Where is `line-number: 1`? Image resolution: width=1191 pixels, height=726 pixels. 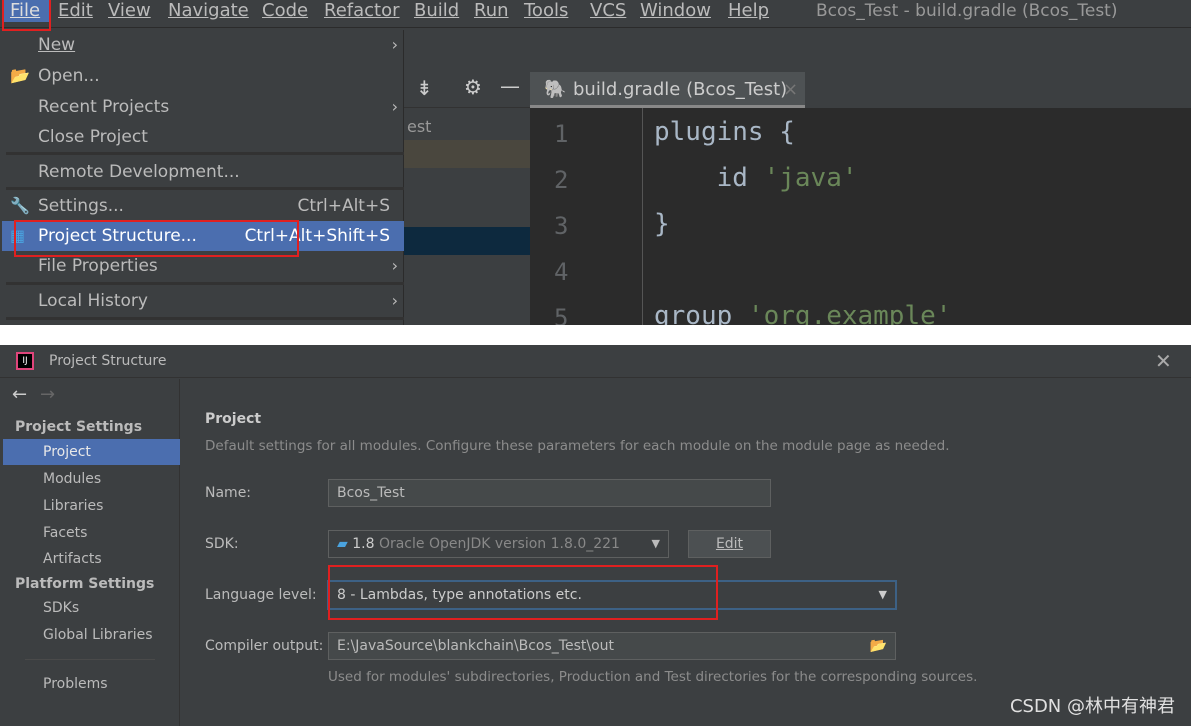
line-number: 1 is located at coordinates (561, 134).